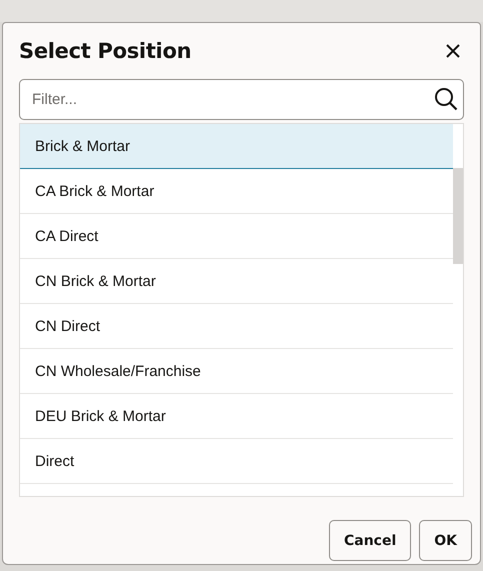 This screenshot has width=483, height=571. Describe the element at coordinates (458, 216) in the screenshot. I see `scrollbar-thumb` at that location.